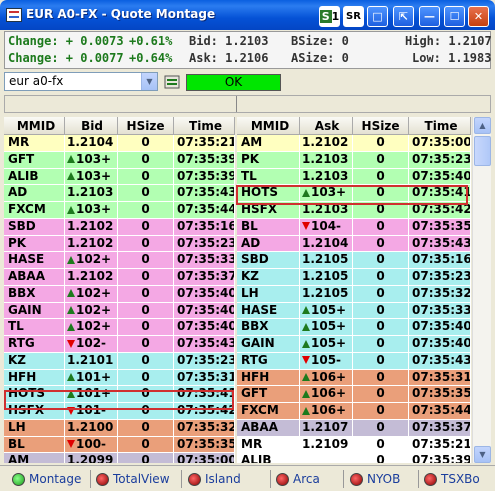  Describe the element at coordinates (482, 151) in the screenshot. I see `scroll-thumb` at that location.